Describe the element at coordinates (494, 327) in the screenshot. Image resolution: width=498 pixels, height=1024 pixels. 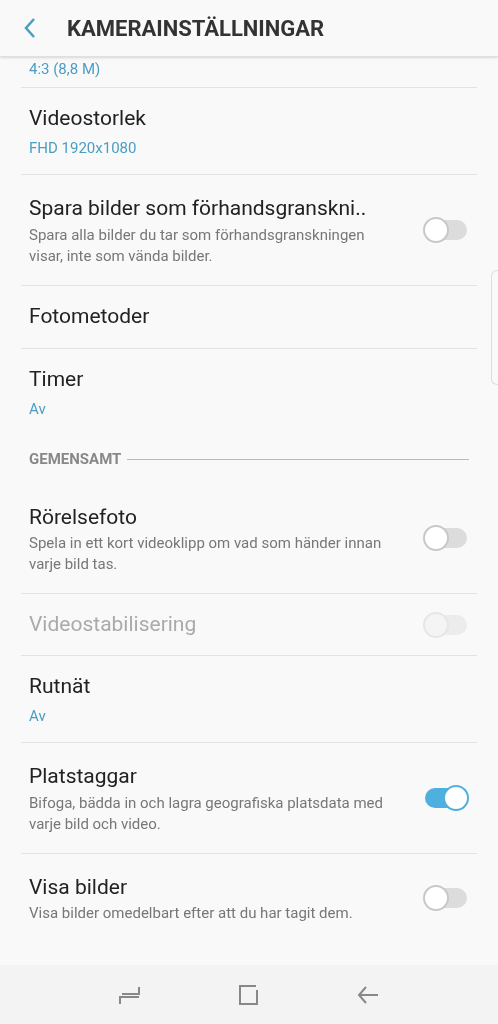
I see `edge-handle` at that location.